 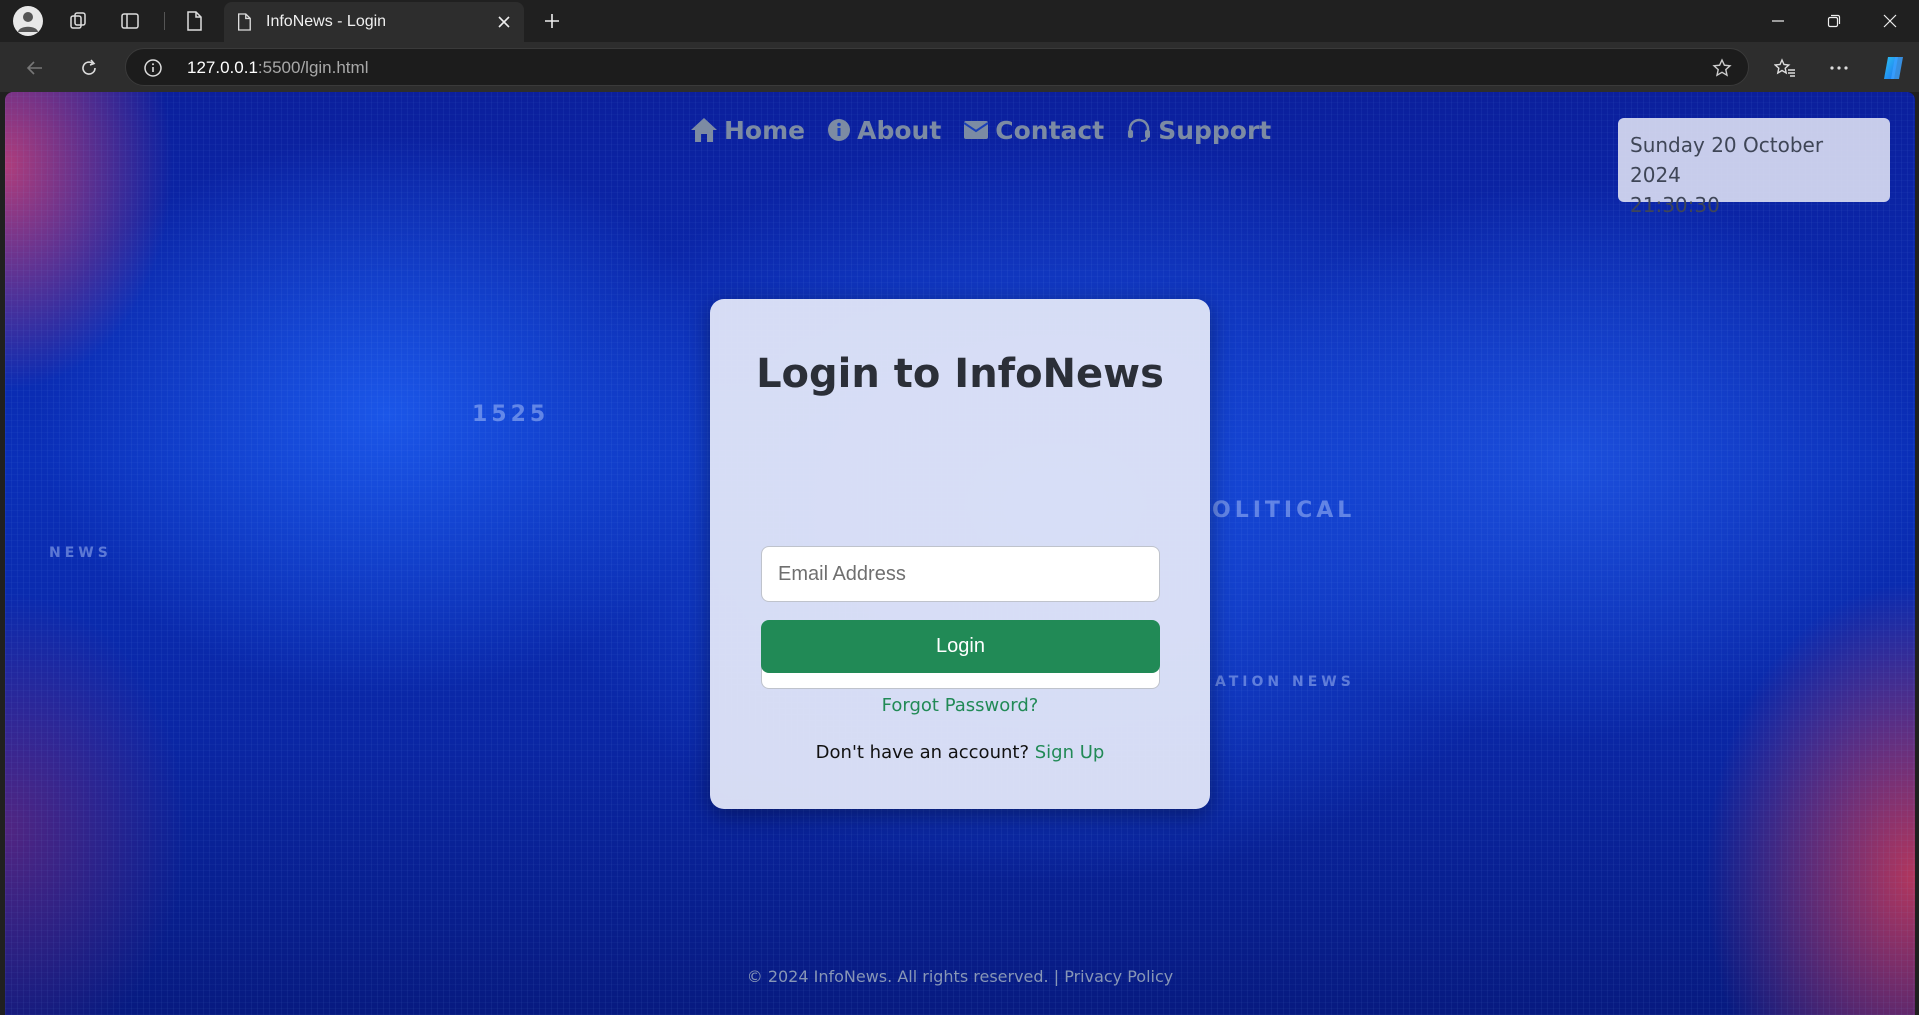 I want to click on nav-about-label: About, so click(x=899, y=130).